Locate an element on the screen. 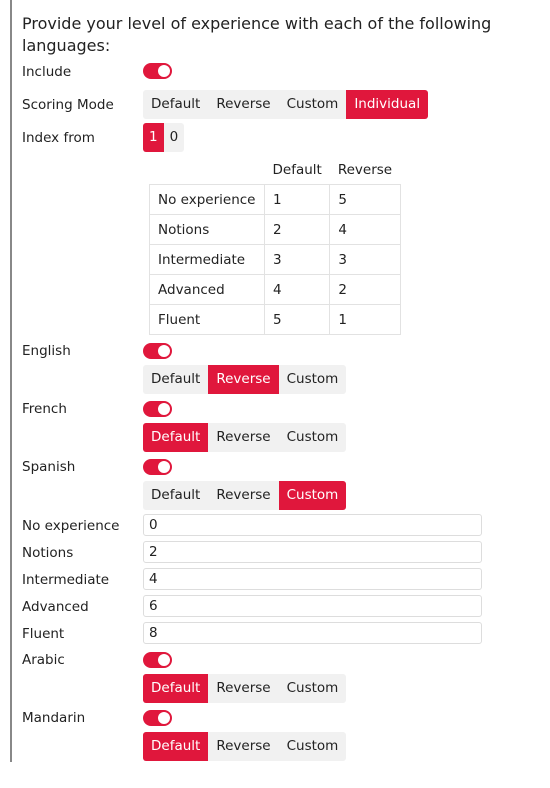 The height and width of the screenshot is (788, 550). include-toggle is located at coordinates (157, 71).